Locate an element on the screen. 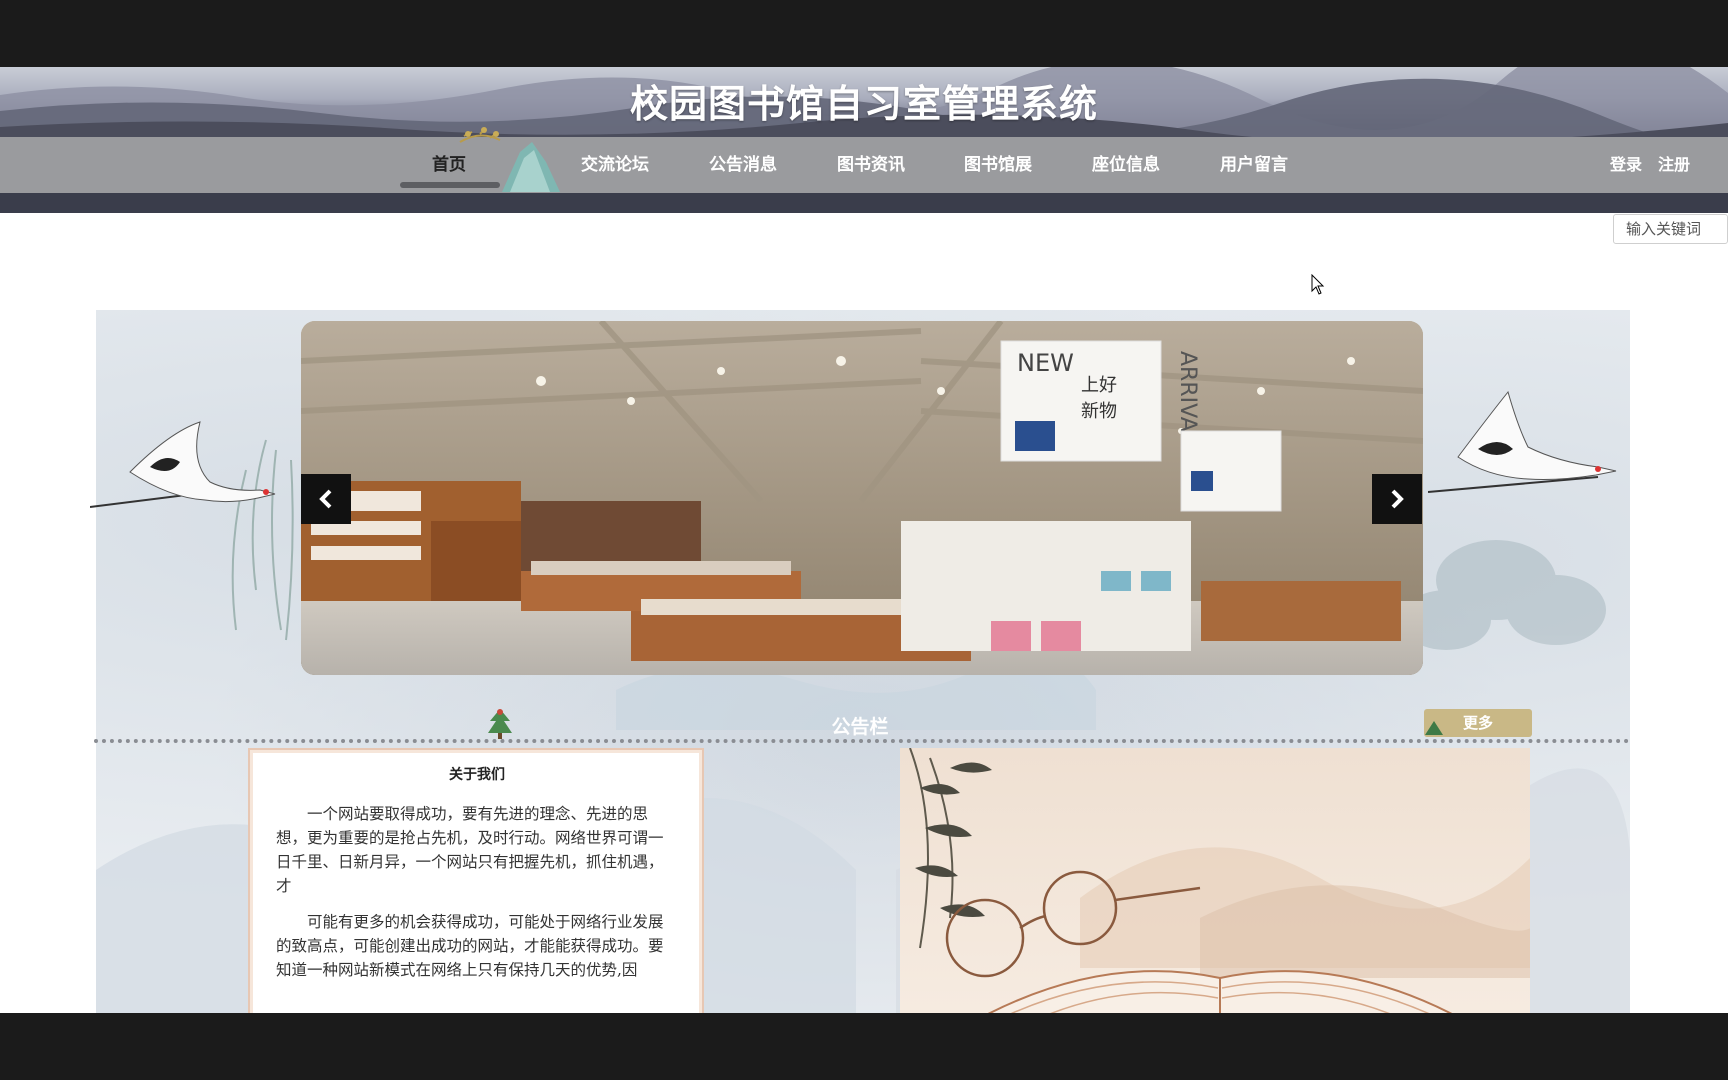 Image resolution: width=1728 pixels, height=1080 pixels. chevron-left-icon is located at coordinates (325, 499).